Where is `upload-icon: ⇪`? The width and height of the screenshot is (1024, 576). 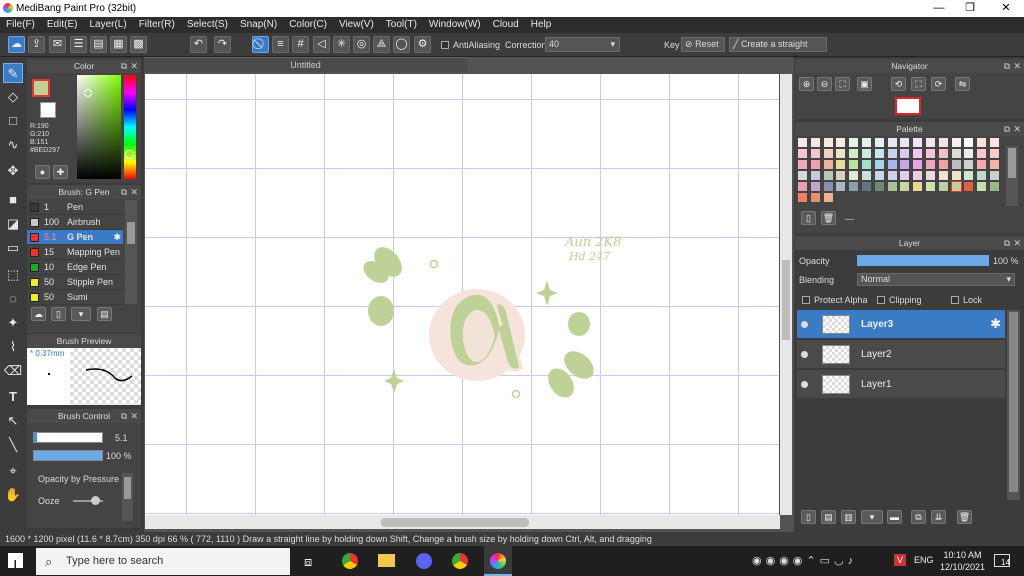
upload-icon: ⇪ is located at coordinates (36, 44).